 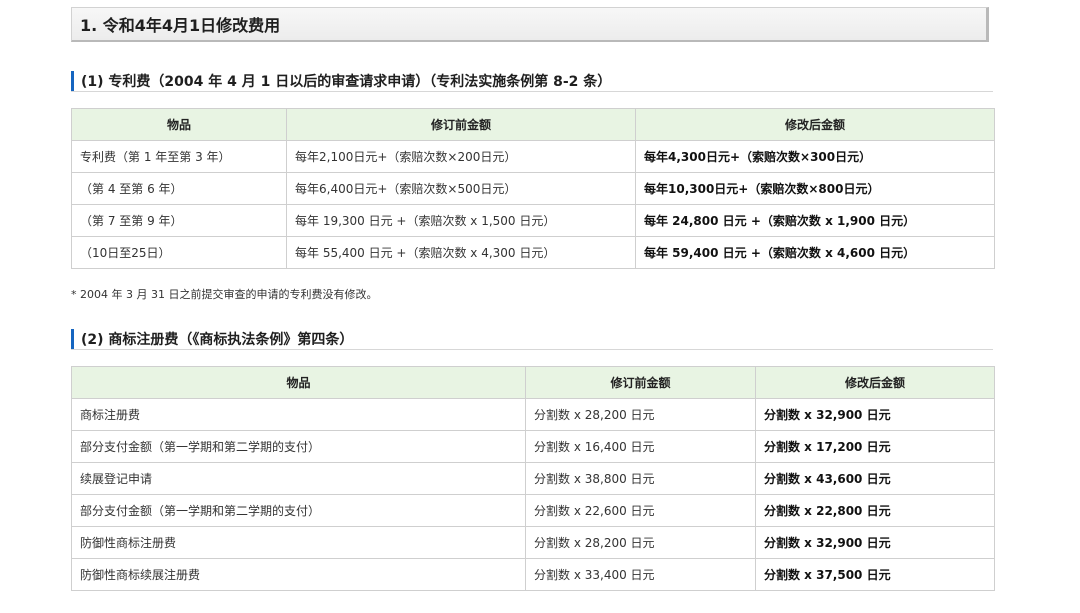 What do you see at coordinates (875, 478) in the screenshot?
I see `cell-after: 分割数 x 43,600 日元` at bounding box center [875, 478].